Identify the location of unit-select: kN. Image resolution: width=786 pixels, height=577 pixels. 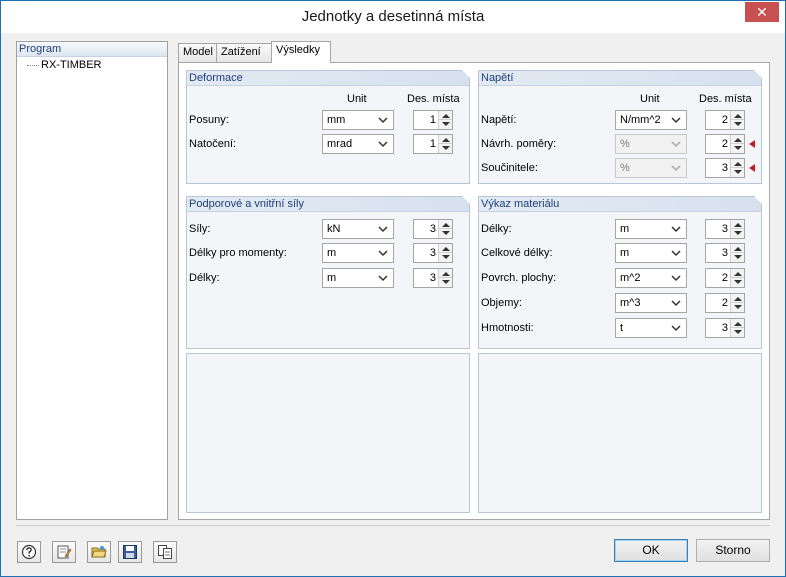
(358, 229).